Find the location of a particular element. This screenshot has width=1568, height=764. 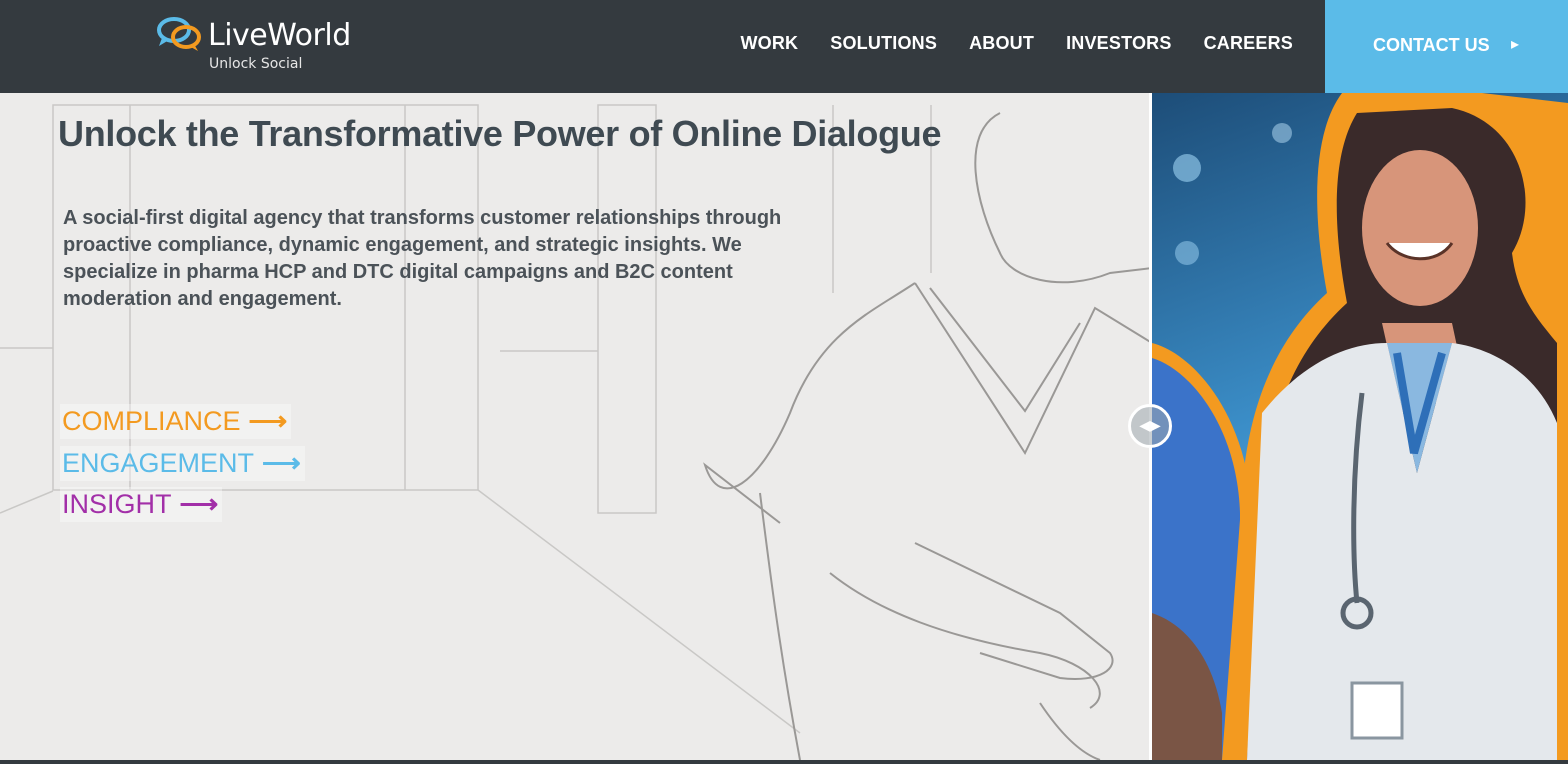

compliance-link: COMPLIANCE ⟶ is located at coordinates (176, 421).